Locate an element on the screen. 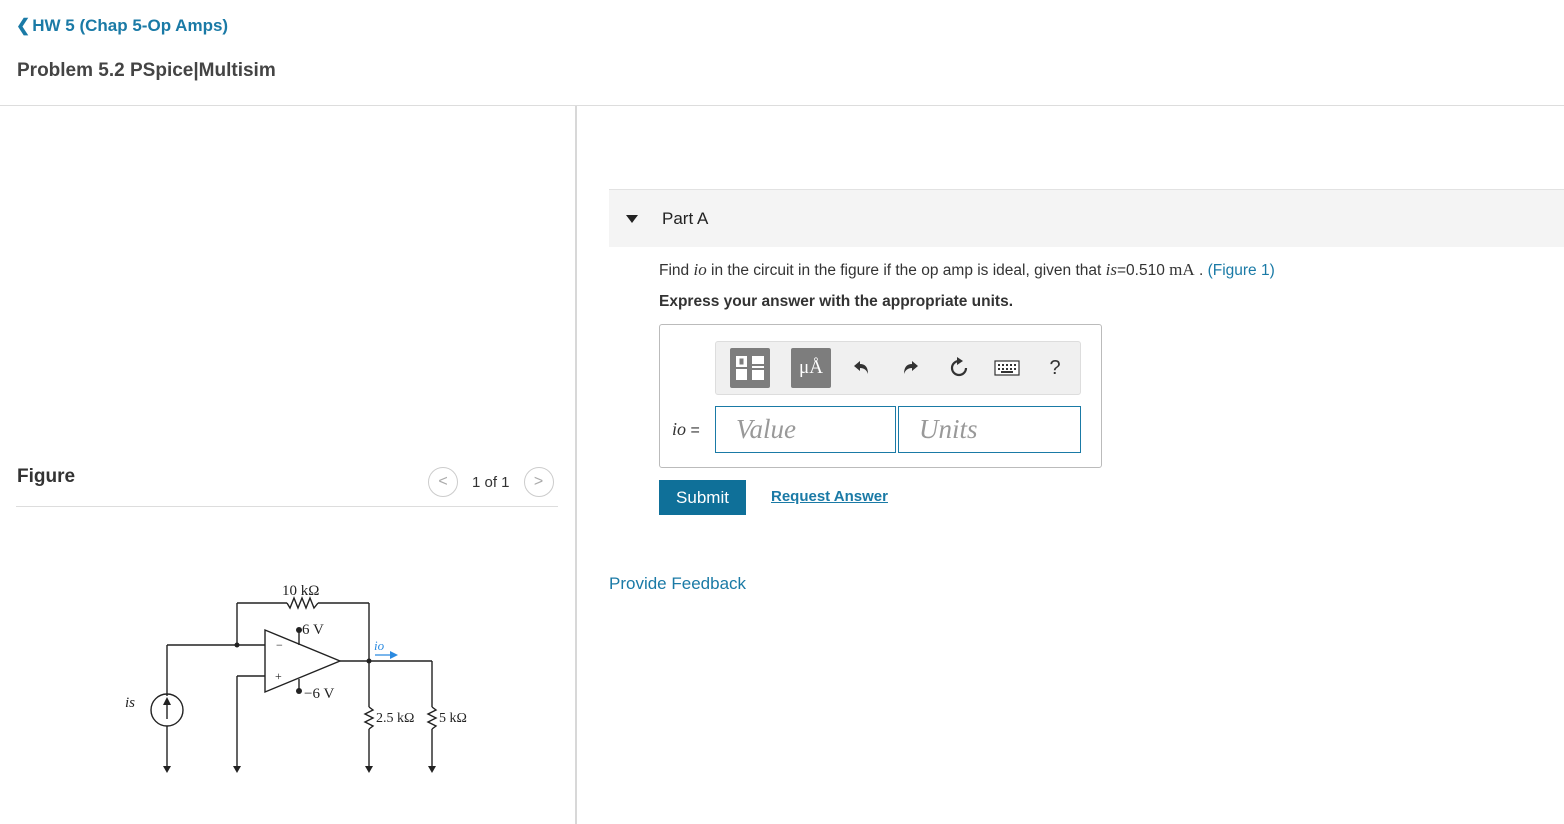 The height and width of the screenshot is (824, 1564). reset-button is located at coordinates (959, 368).